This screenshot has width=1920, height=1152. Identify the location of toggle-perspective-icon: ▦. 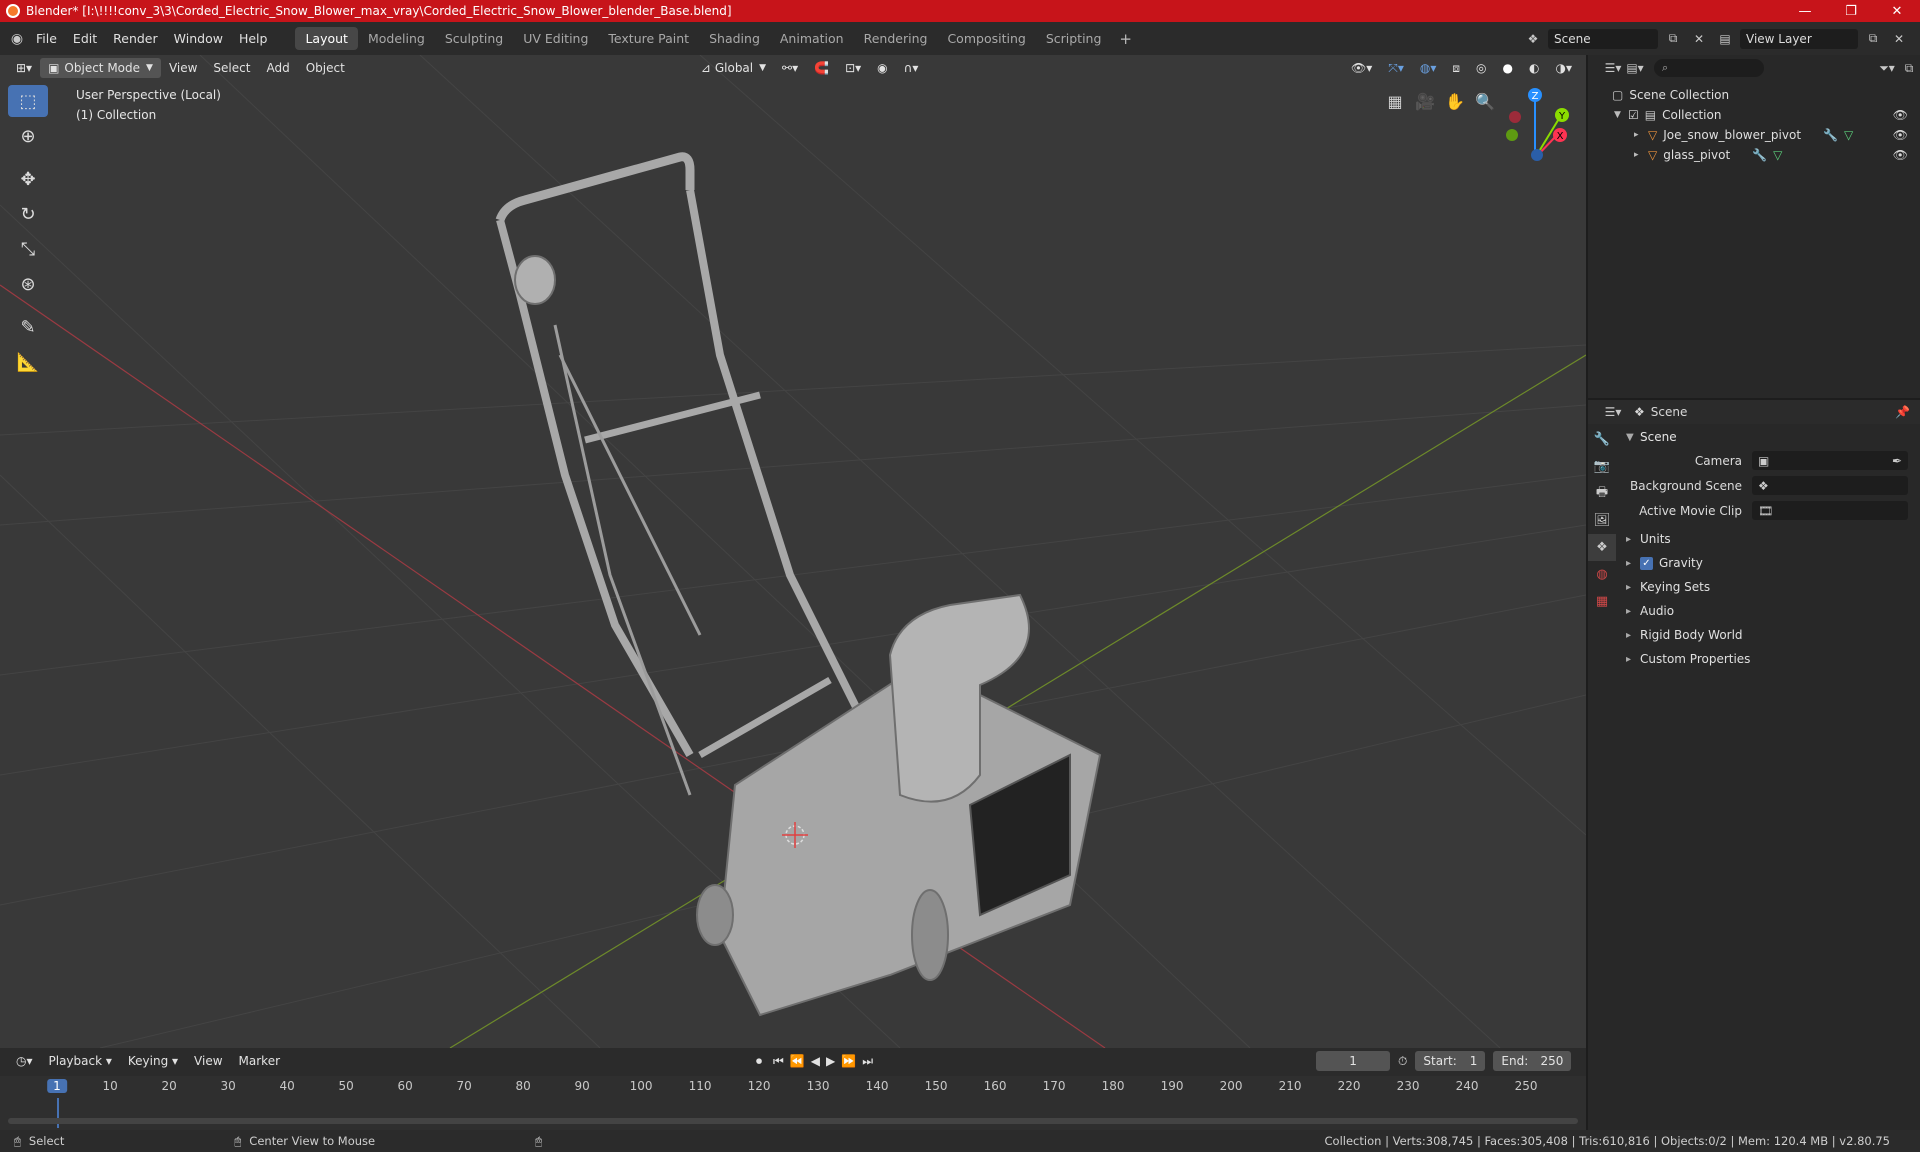
(1395, 101).